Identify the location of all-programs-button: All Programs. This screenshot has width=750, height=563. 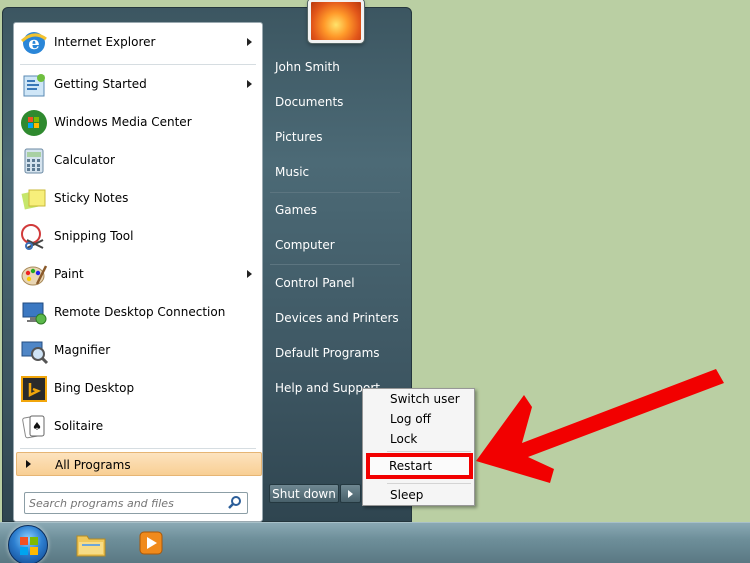
(139, 464).